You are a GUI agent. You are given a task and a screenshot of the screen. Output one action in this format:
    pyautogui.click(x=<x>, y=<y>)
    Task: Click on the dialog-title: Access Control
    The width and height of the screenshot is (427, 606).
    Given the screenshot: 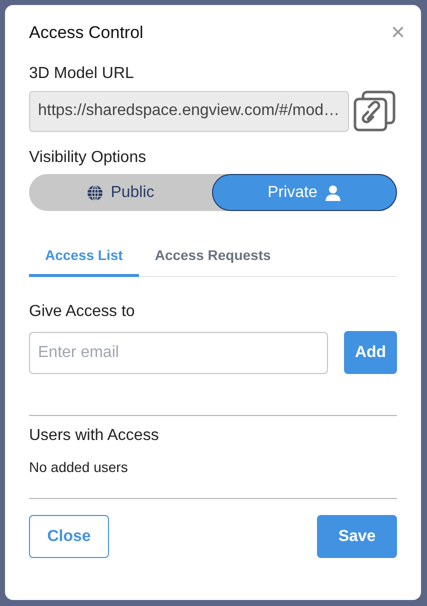 What is the action you would take?
    pyautogui.click(x=86, y=33)
    